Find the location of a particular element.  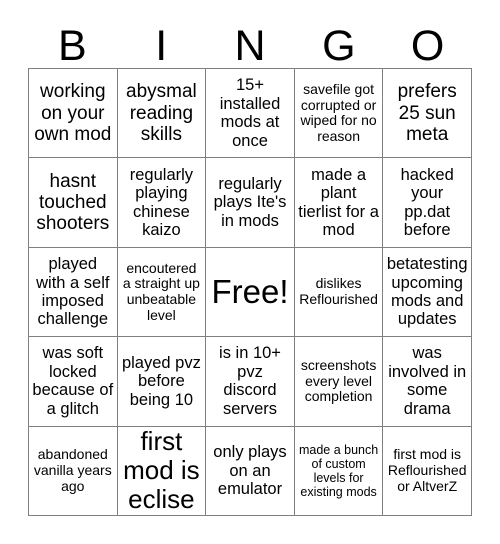

bingo-cell-n1: 15+ installed mods at once is located at coordinates (250, 114).